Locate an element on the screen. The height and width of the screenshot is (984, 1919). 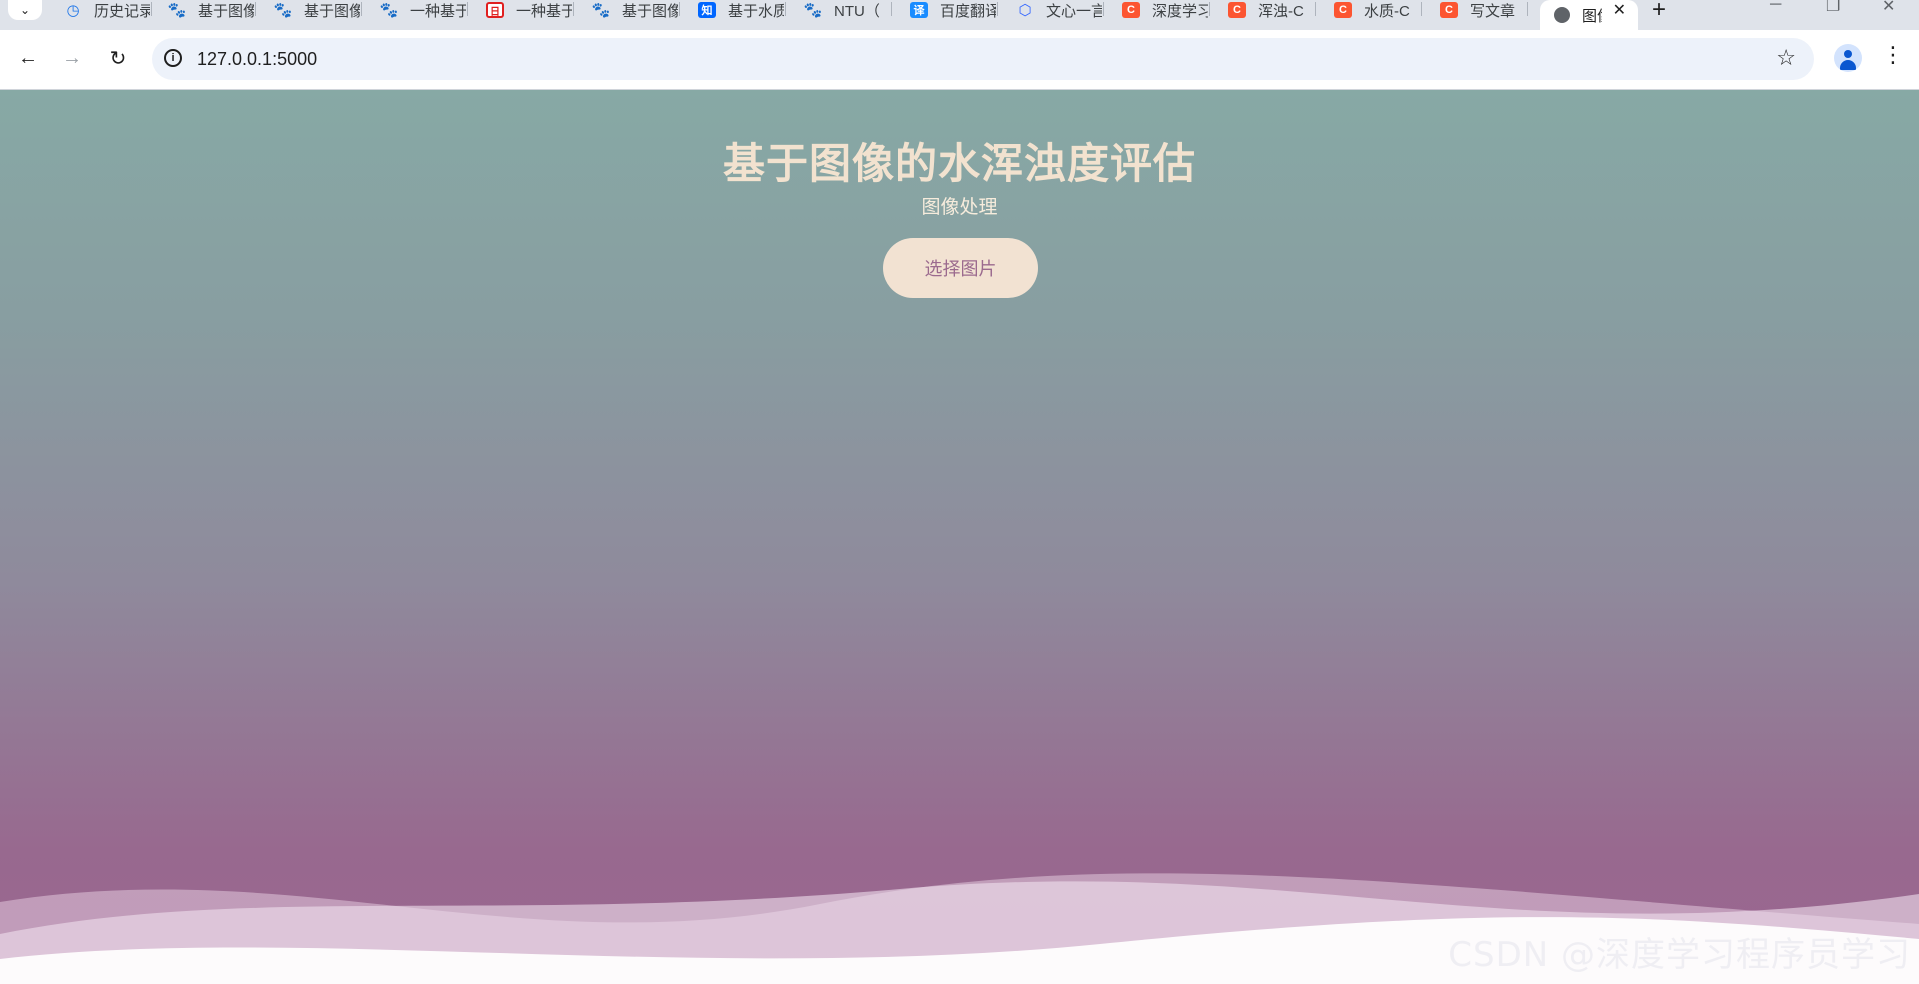
tab-13: C 写文章 is located at coordinates (1476, 10).